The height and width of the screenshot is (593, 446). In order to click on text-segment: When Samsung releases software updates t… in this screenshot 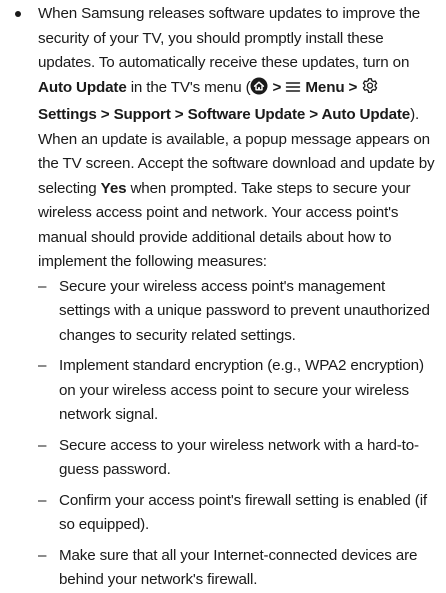, I will do `click(229, 38)`.